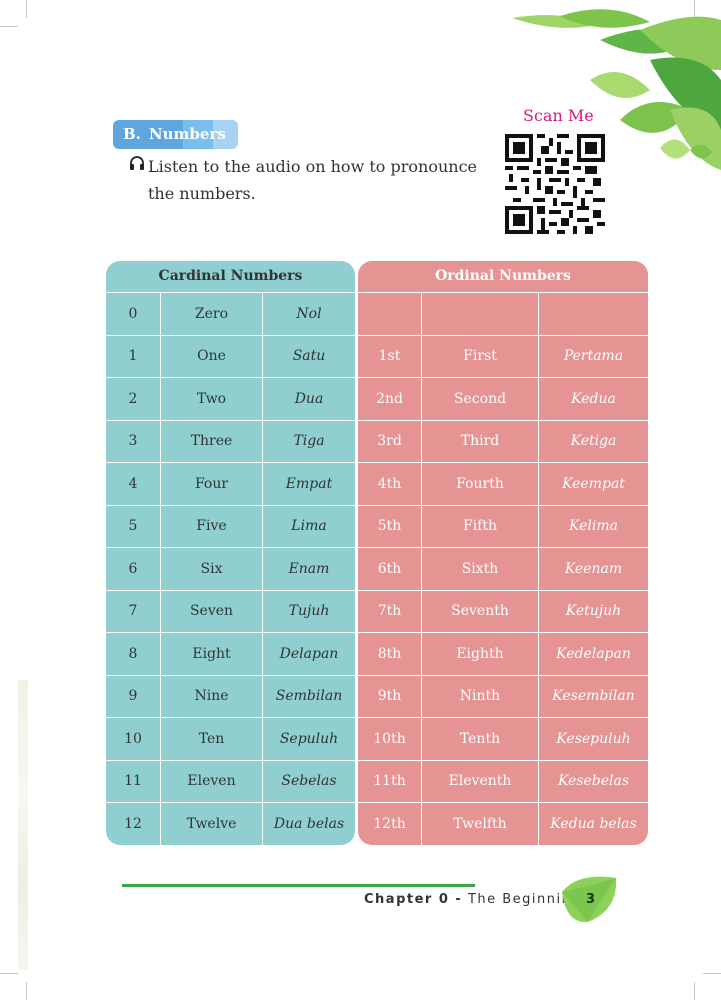 This screenshot has width=721, height=1000. Describe the element at coordinates (479, 696) in the screenshot. I see `english-cell: Ninth` at that location.